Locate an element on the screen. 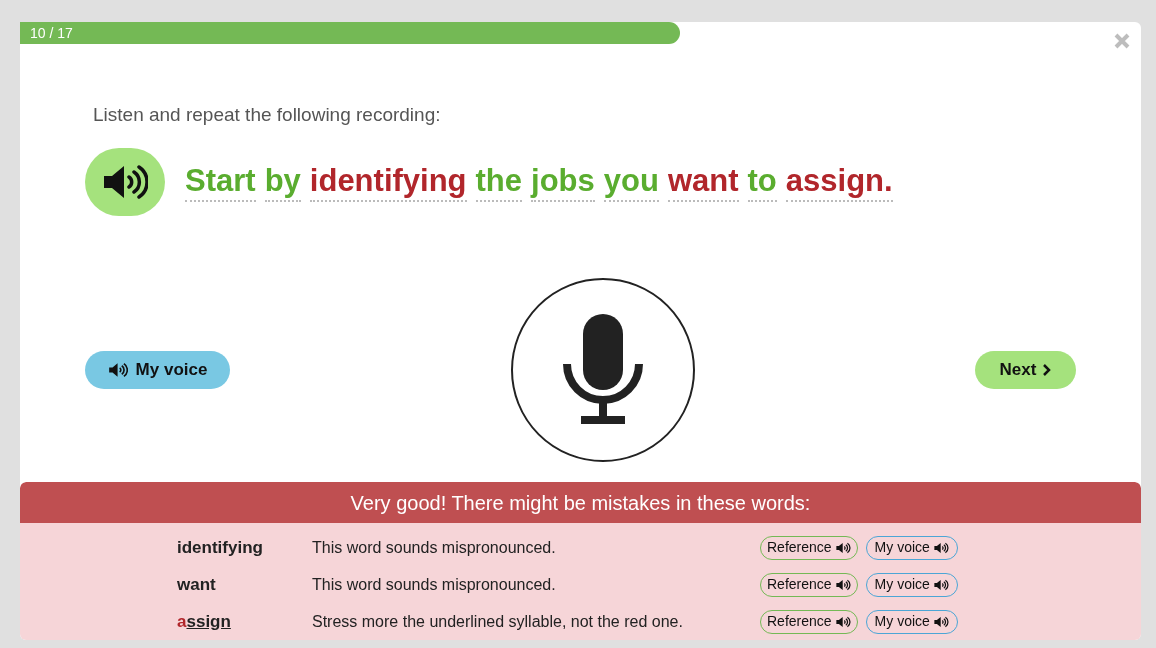  word-text: identifying is located at coordinates (220, 547).